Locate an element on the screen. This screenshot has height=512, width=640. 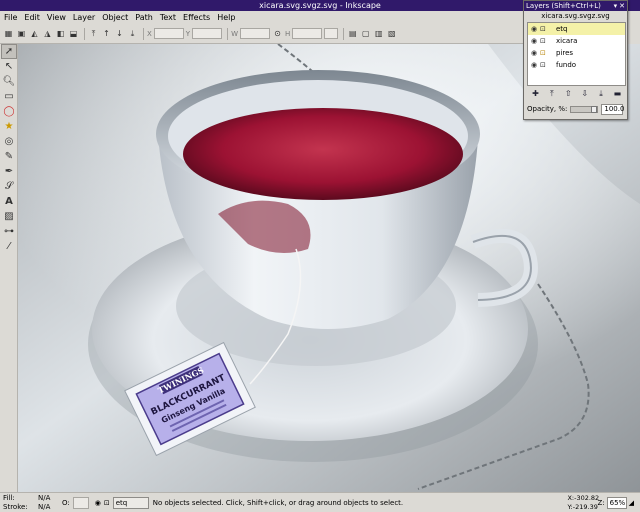
lower-to-bottom-icon: ⤓ is located at coordinates (132, 33).